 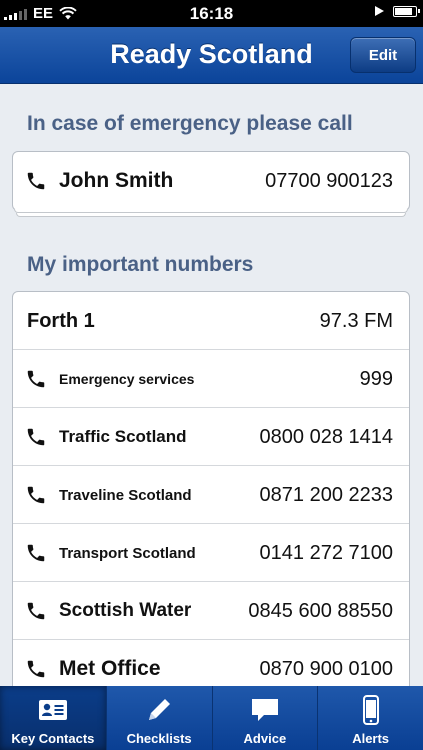 I want to click on contact-name: Traveline Scotland, so click(x=125, y=495).